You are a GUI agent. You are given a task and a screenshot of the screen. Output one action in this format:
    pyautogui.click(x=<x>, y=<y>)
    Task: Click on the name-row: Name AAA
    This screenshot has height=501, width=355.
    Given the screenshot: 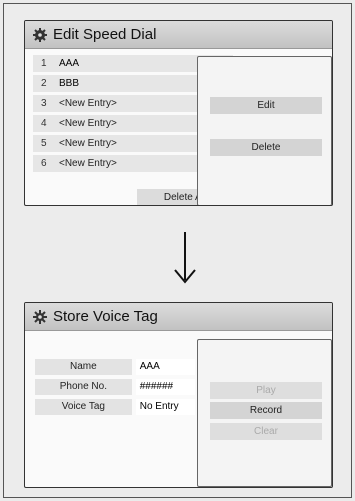 What is the action you would take?
    pyautogui.click(x=115, y=367)
    